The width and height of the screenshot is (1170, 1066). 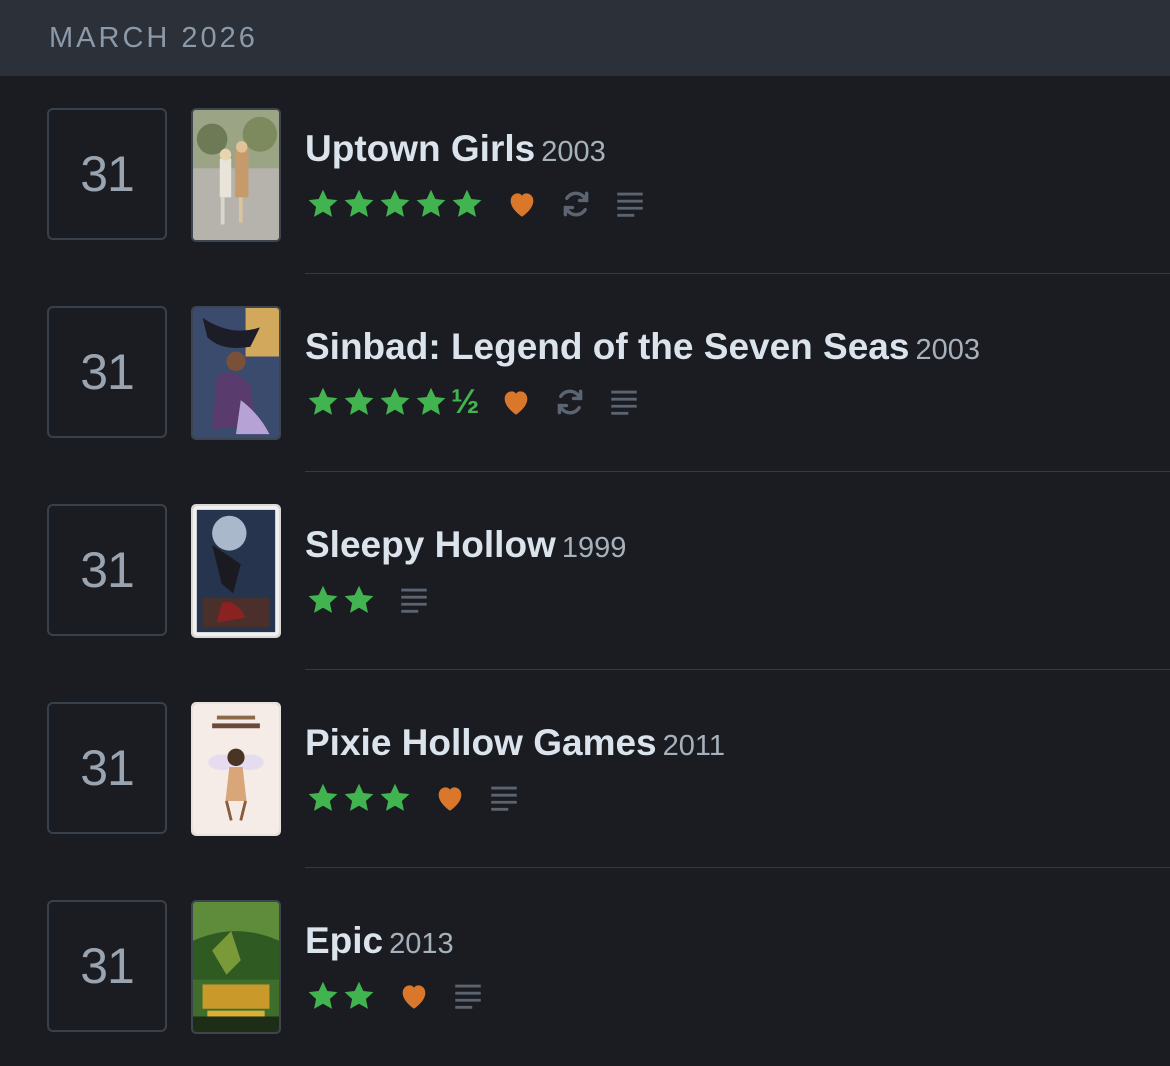 I want to click on film-info: Sinbad: Legend of the Seven Seas 2003 ½, so click(x=642, y=374).